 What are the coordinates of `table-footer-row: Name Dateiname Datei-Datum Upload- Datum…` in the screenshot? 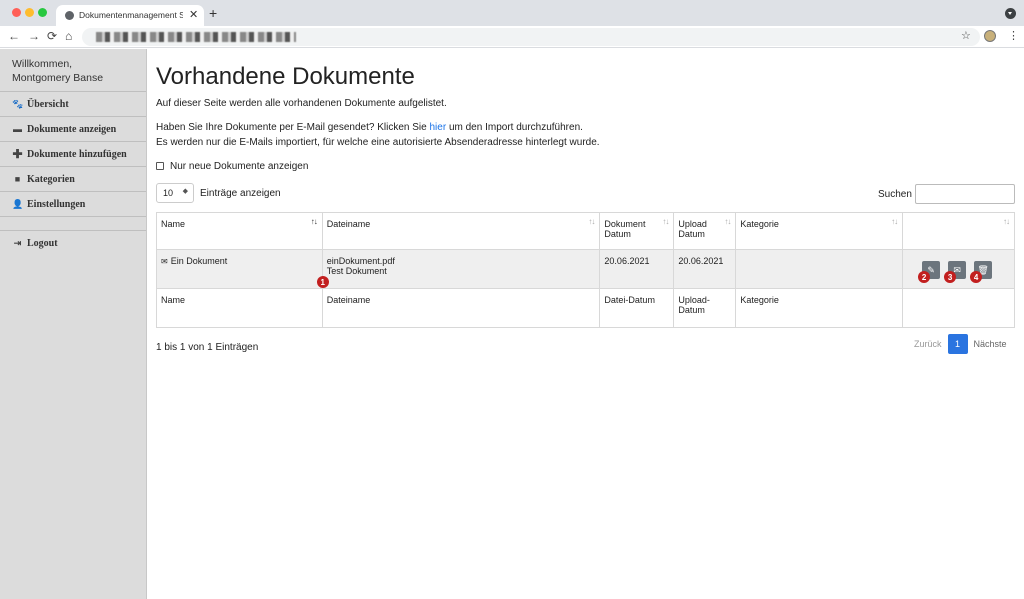 It's located at (585, 308).